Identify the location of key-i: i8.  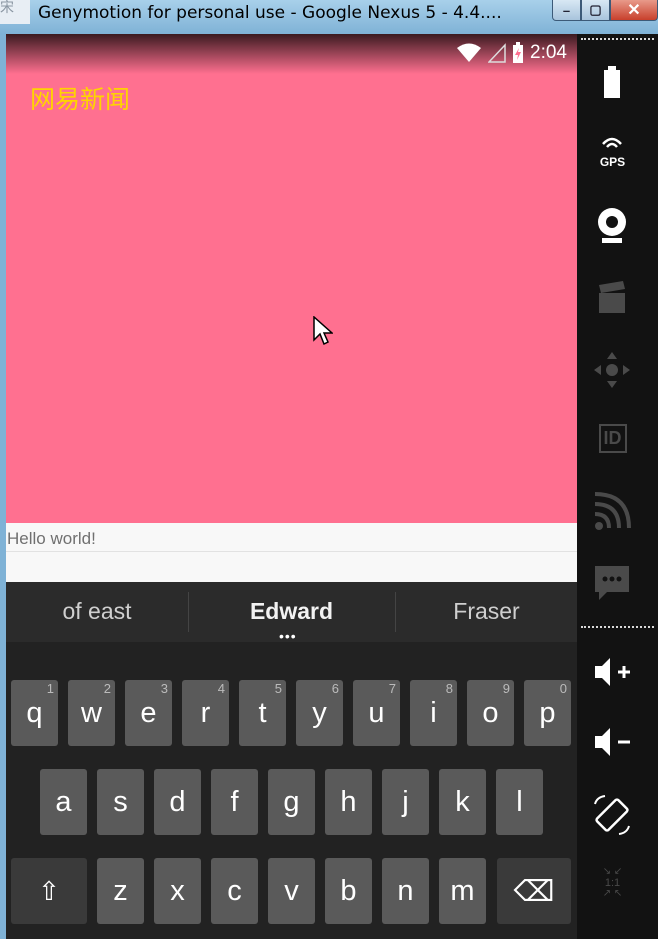
(433, 713).